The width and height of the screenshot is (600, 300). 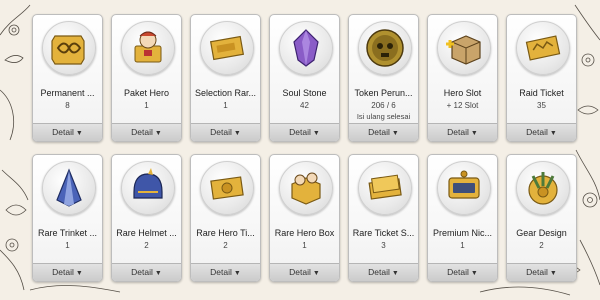 What do you see at coordinates (225, 218) in the screenshot?
I see `item-card-rare-hero-ticket: Rare Hero Ti... 2 Detail ▼` at bounding box center [225, 218].